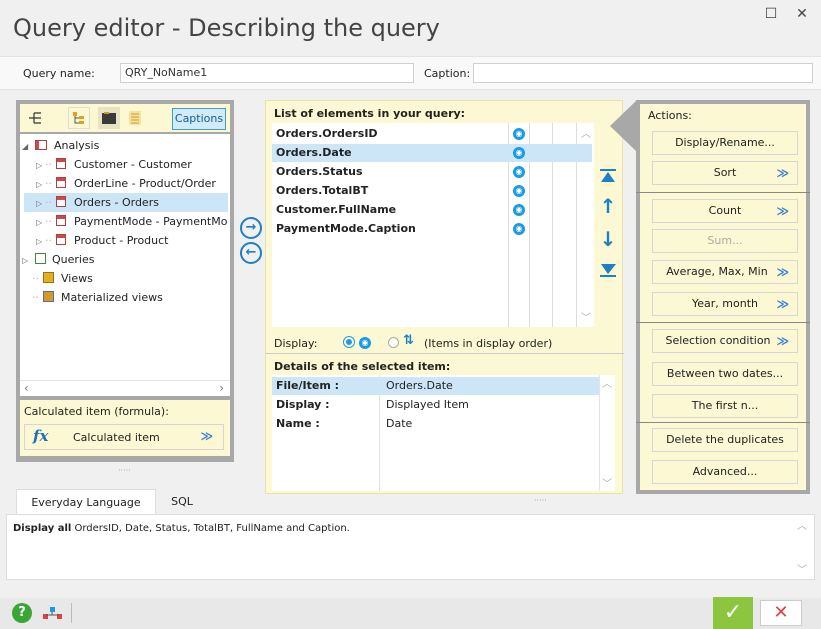 The image size is (821, 629). Describe the element at coordinates (608, 206) in the screenshot. I see `move-up-icon: ↑` at that location.